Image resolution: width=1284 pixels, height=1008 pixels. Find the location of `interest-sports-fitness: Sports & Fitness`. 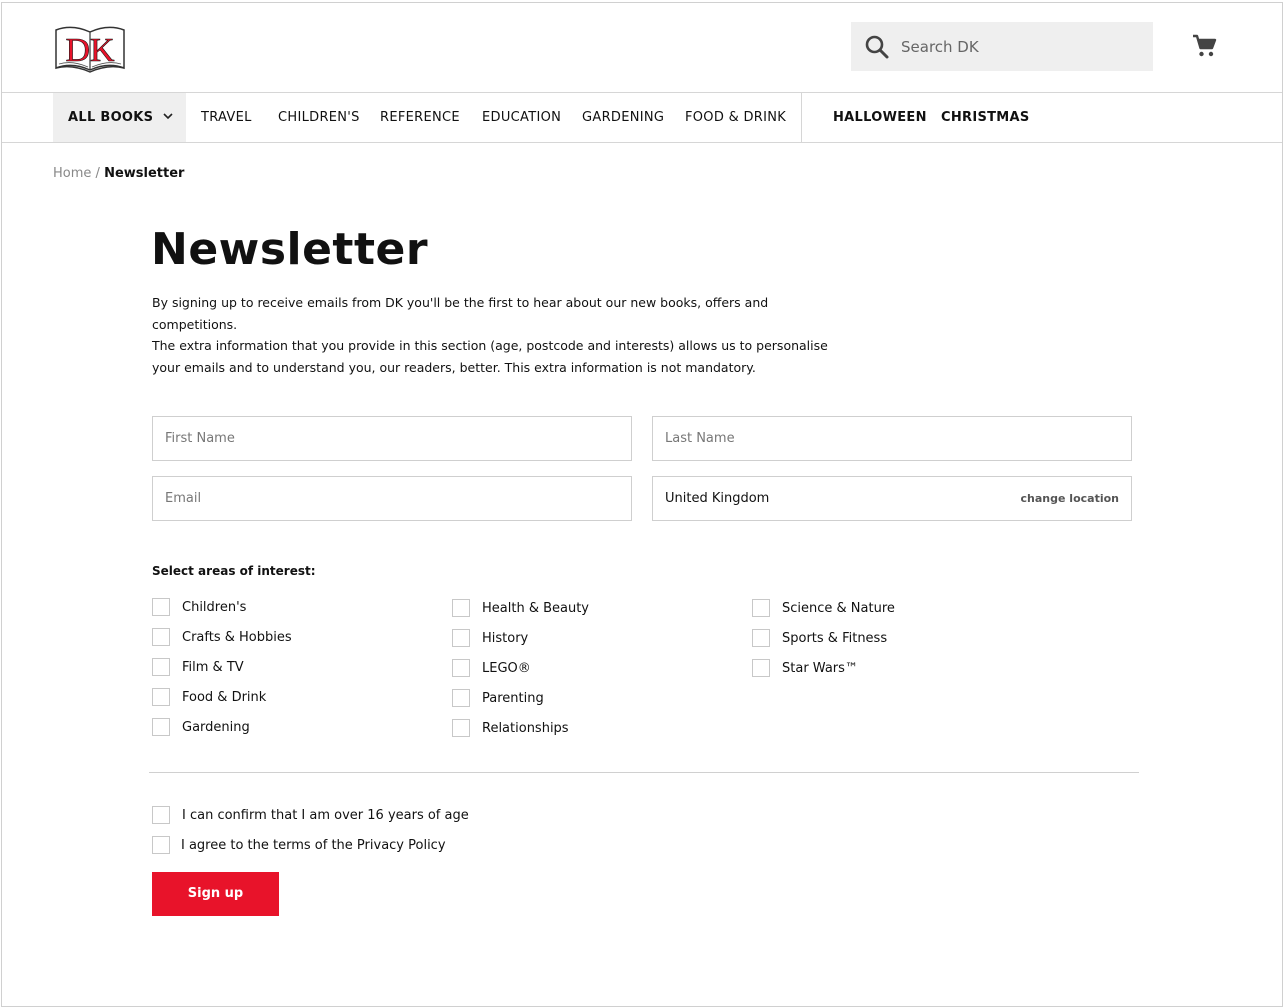

interest-sports-fitness: Sports & Fitness is located at coordinates (819, 638).